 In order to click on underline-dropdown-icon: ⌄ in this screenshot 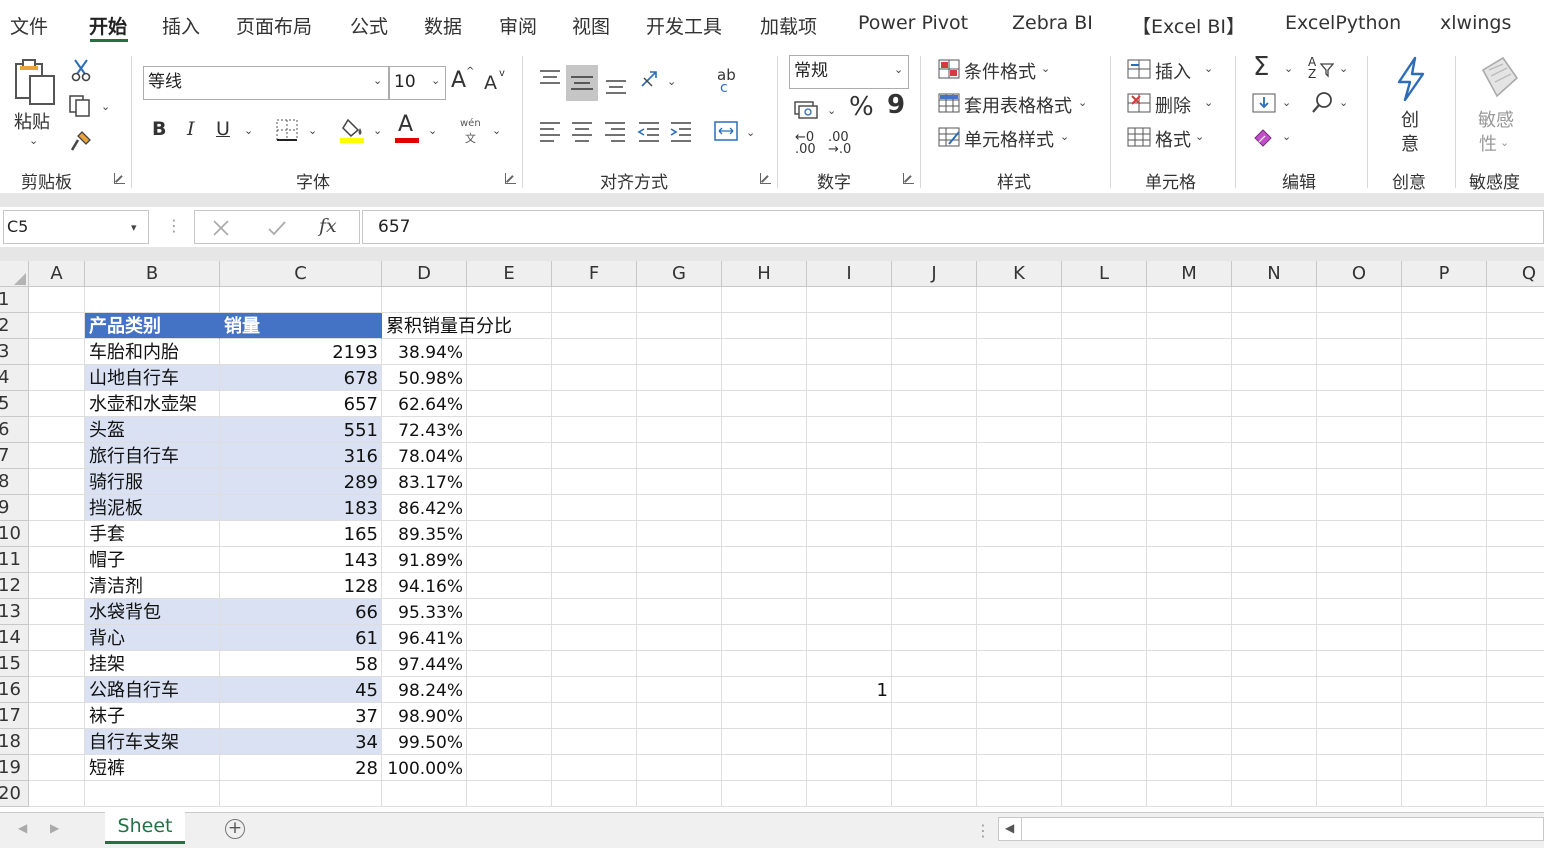, I will do `click(248, 130)`.